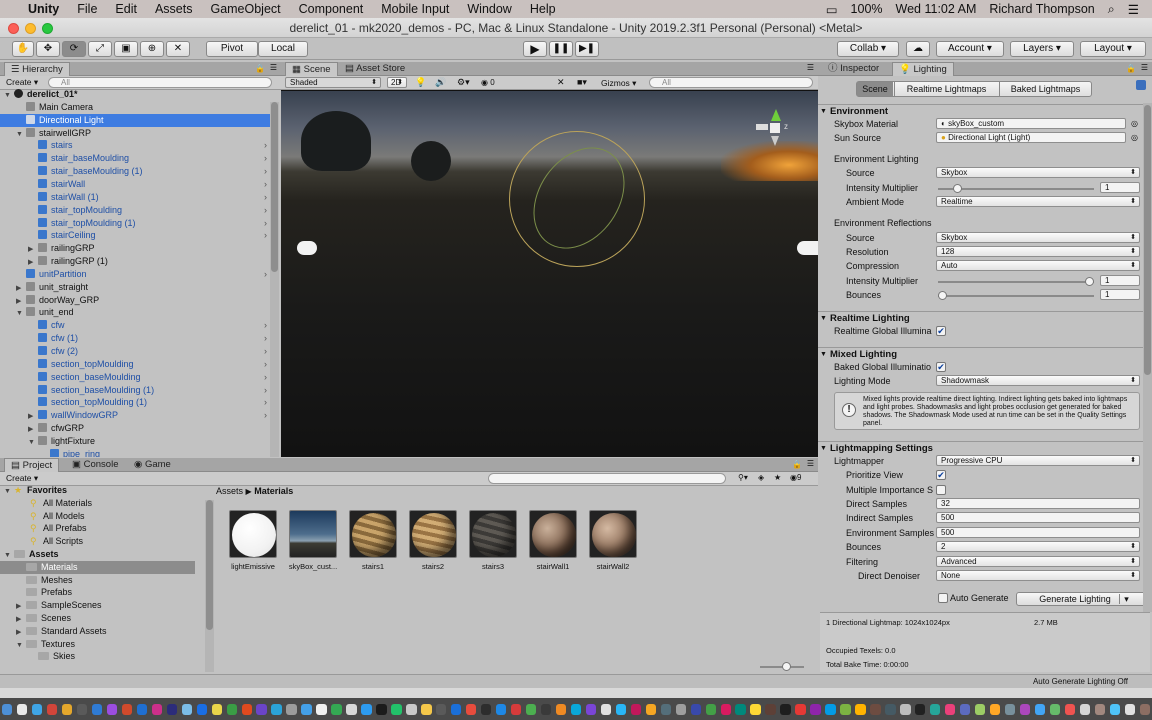  What do you see at coordinates (97, 618) in the screenshot?
I see `asset-folder: ▶ Scenes` at bounding box center [97, 618].